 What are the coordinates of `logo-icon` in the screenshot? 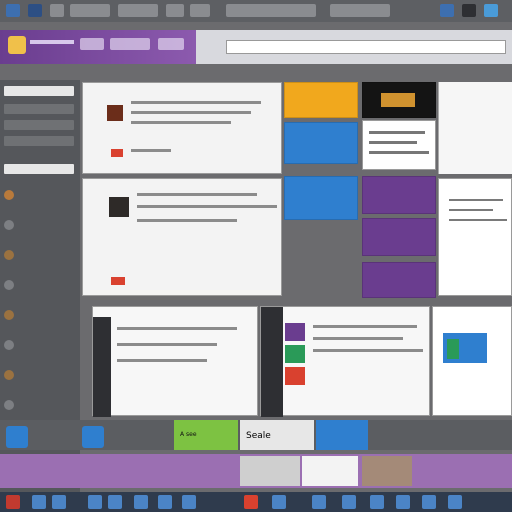 It's located at (17, 45).